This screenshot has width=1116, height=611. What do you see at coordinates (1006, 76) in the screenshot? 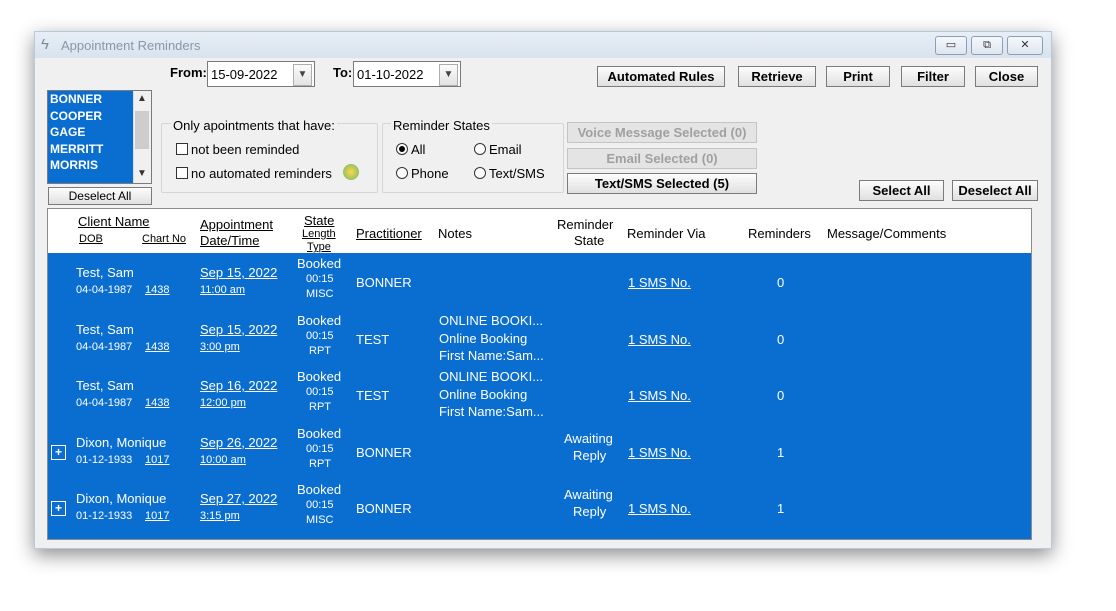
I see `close-button: Close` at bounding box center [1006, 76].